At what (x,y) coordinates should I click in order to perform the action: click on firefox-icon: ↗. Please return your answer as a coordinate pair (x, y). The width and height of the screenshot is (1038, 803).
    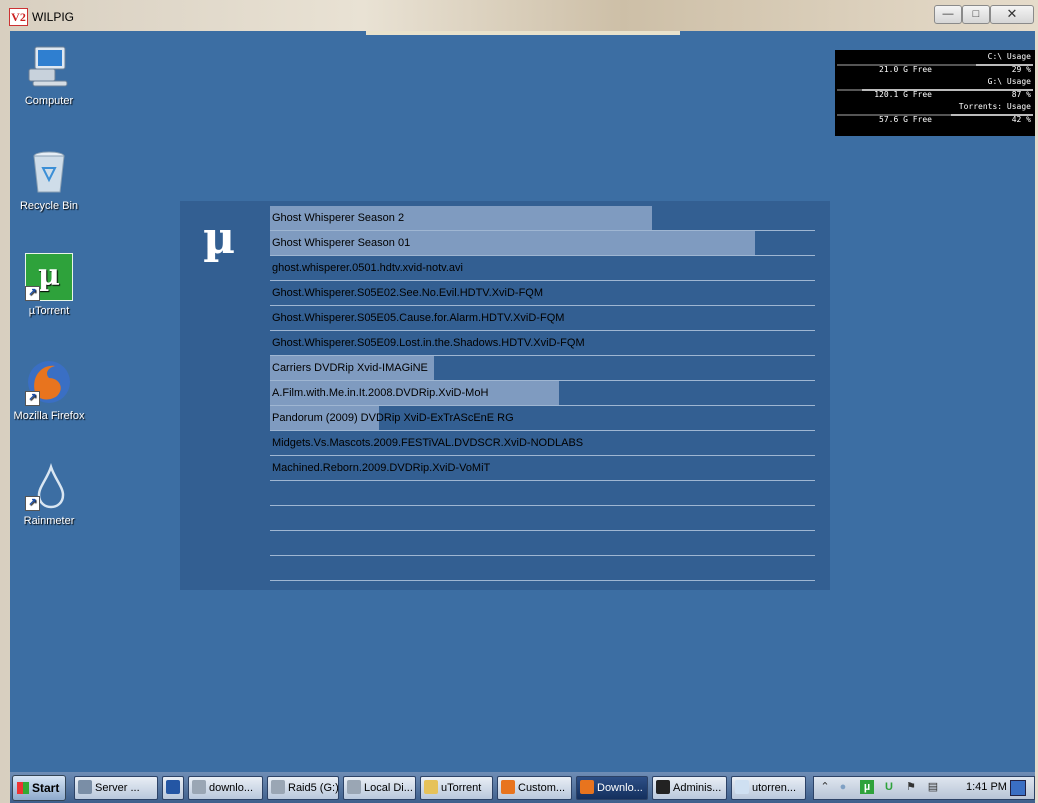
    Looking at the image, I should click on (49, 382).